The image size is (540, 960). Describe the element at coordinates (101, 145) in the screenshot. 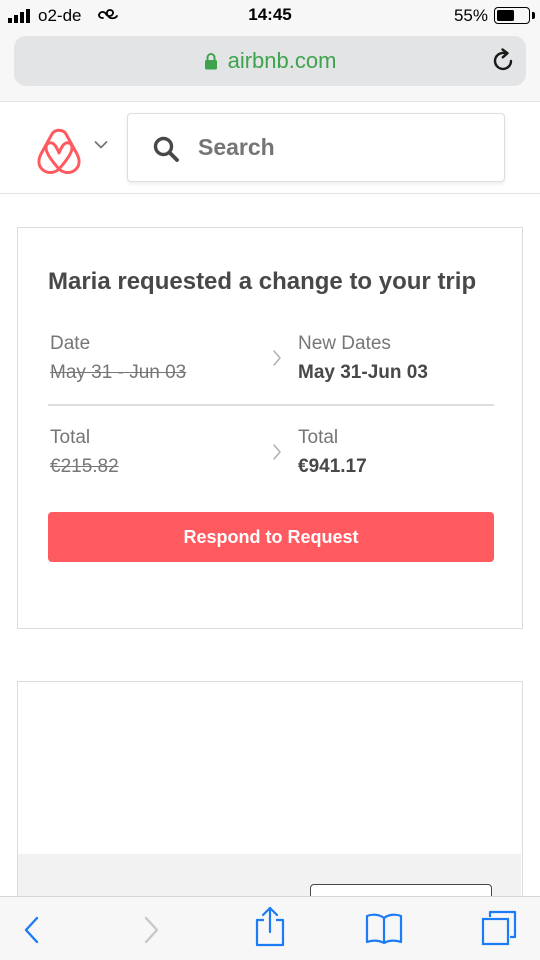

I see `chevron-down-icon` at that location.